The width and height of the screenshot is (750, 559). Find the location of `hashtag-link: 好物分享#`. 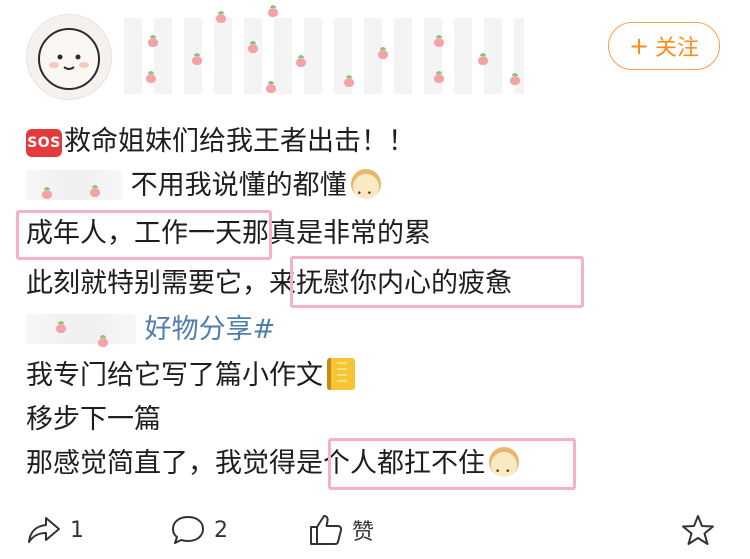

hashtag-link: 好物分享# is located at coordinates (210, 329).